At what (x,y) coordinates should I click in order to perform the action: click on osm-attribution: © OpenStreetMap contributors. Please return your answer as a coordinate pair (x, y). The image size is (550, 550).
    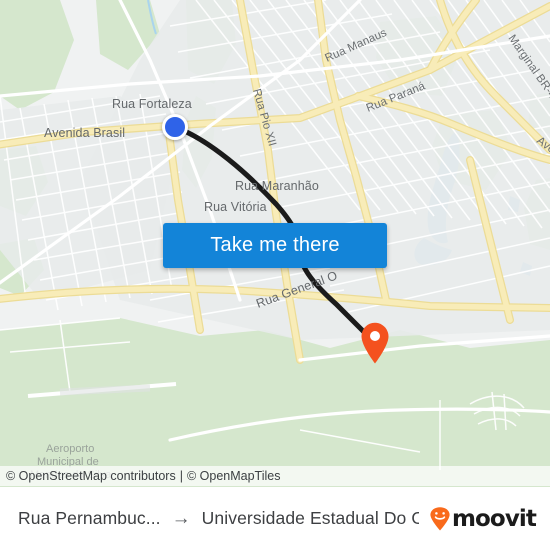
    Looking at the image, I should click on (91, 476).